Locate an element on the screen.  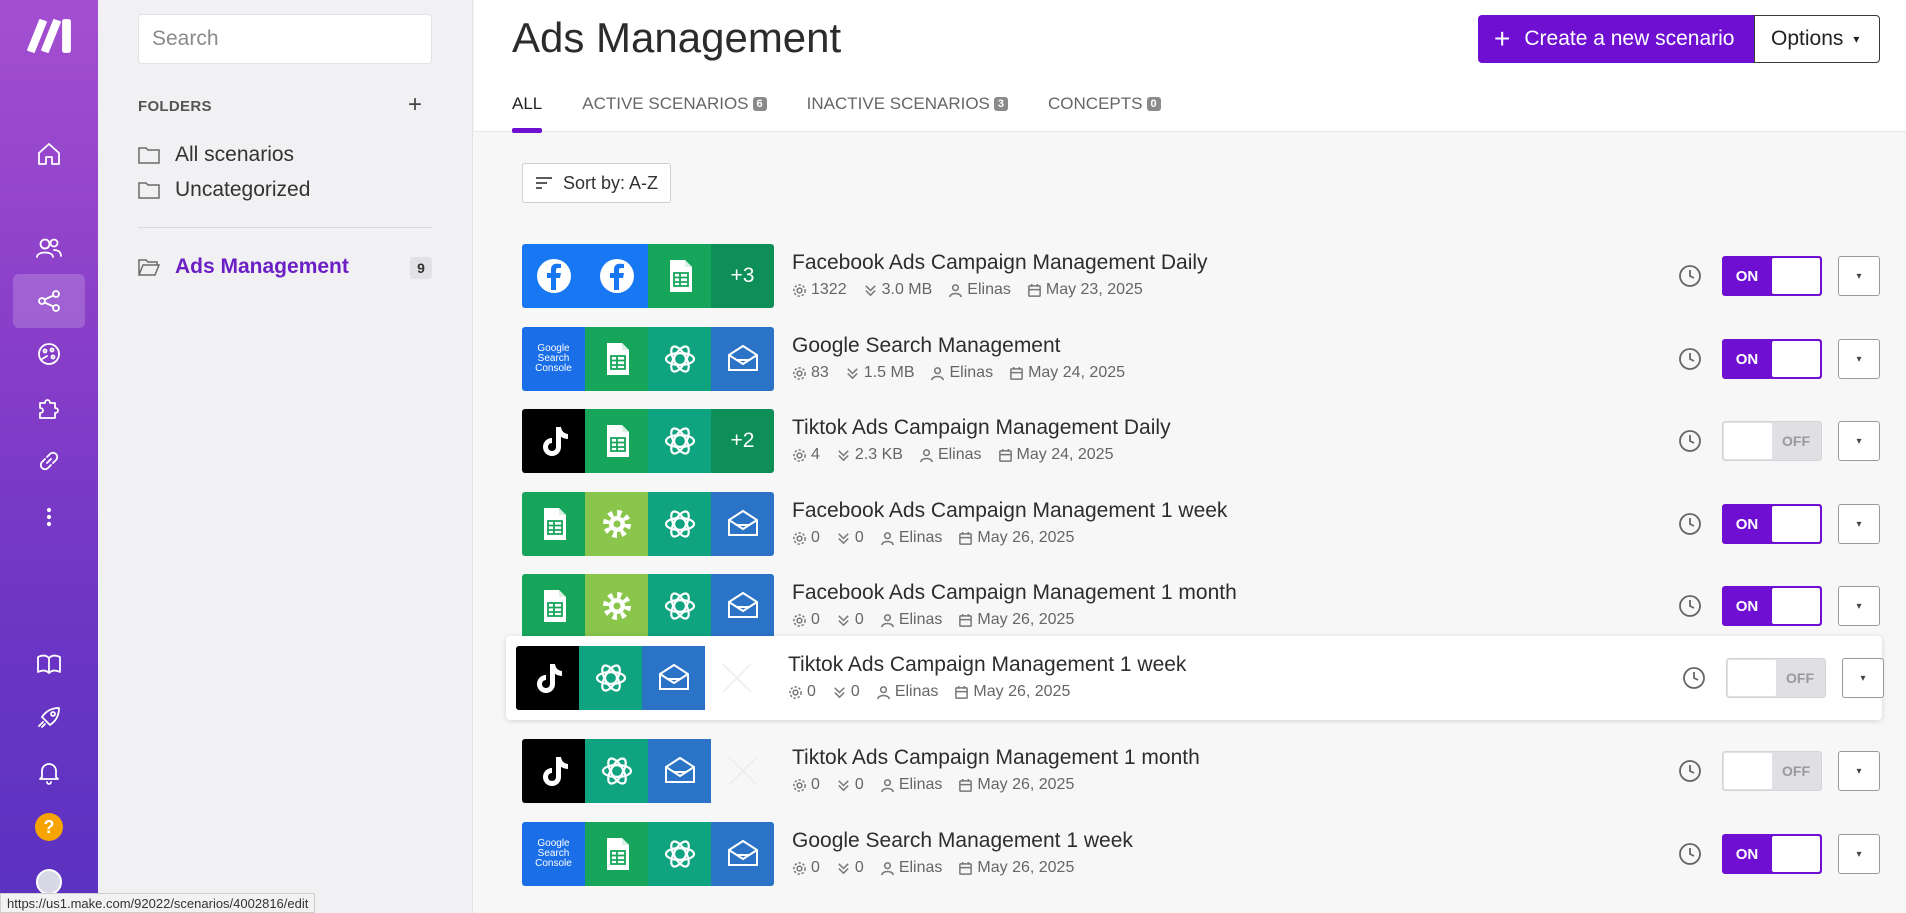
folder-icon is located at coordinates (149, 155).